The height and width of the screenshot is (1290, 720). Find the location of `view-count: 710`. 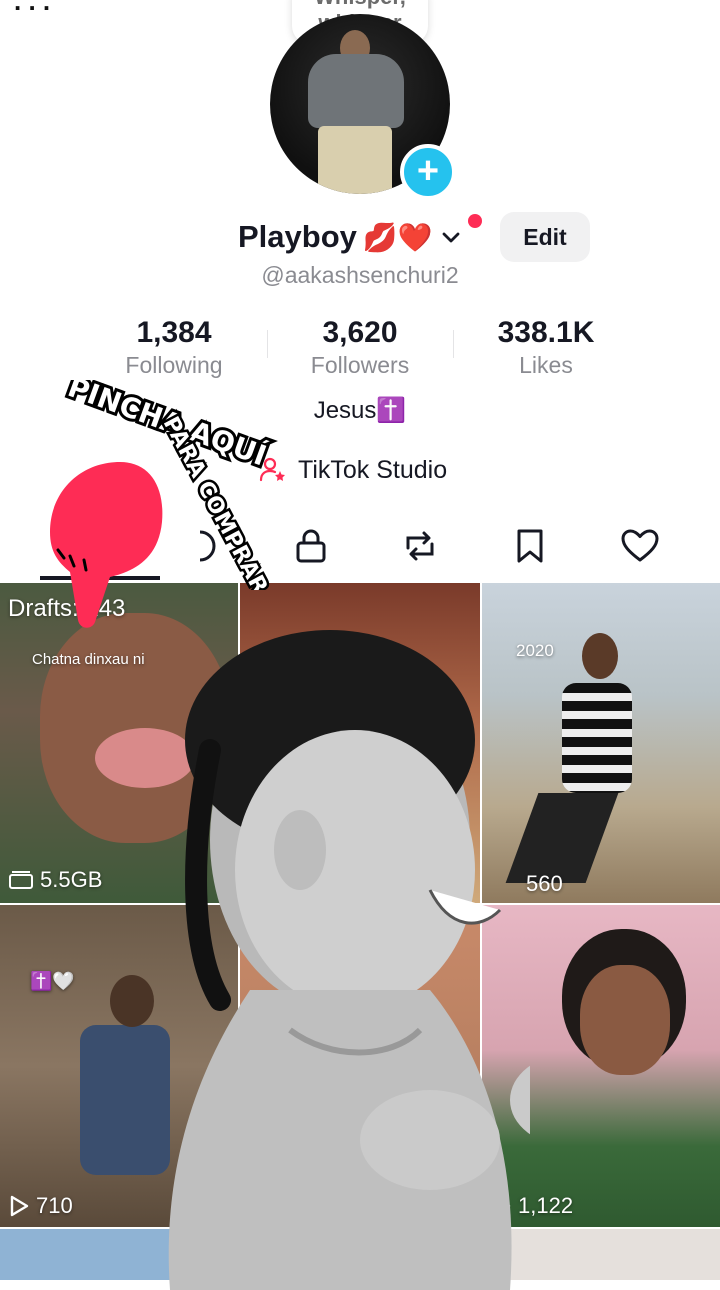

view-count: 710 is located at coordinates (40, 1206).